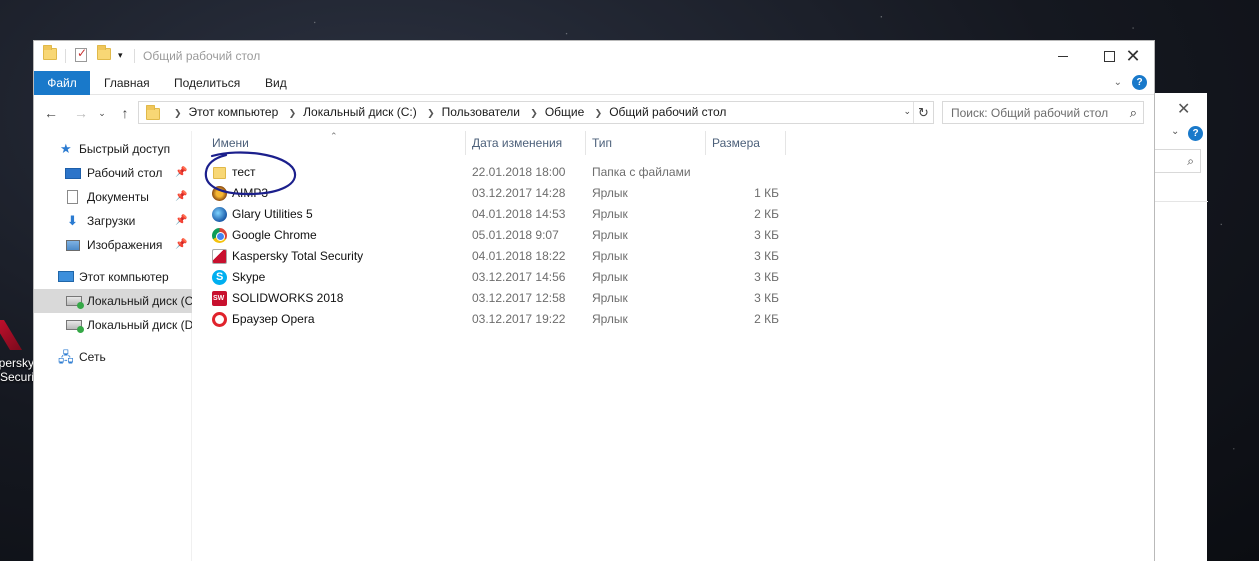 This screenshot has height=561, width=1259. Describe the element at coordinates (519, 319) in the screenshot. I see `file-date: 03.12.2017 19:22` at that location.